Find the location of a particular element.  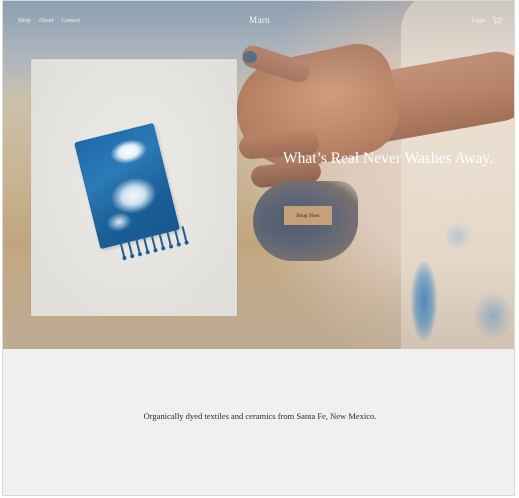

login-link: Login is located at coordinates (479, 21).